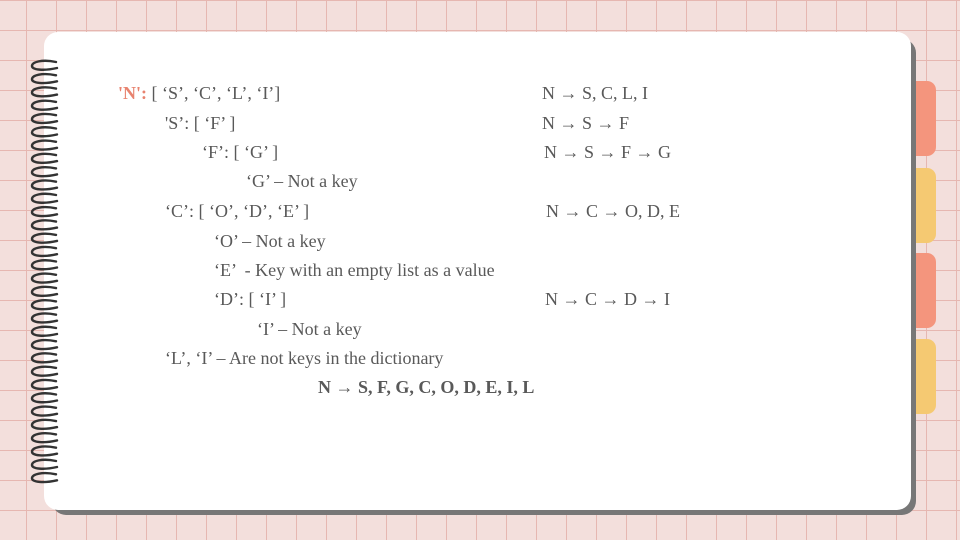  What do you see at coordinates (426, 387) in the screenshot?
I see `traversal-result: N → S, F, G, C, O, D, E, I, L` at bounding box center [426, 387].